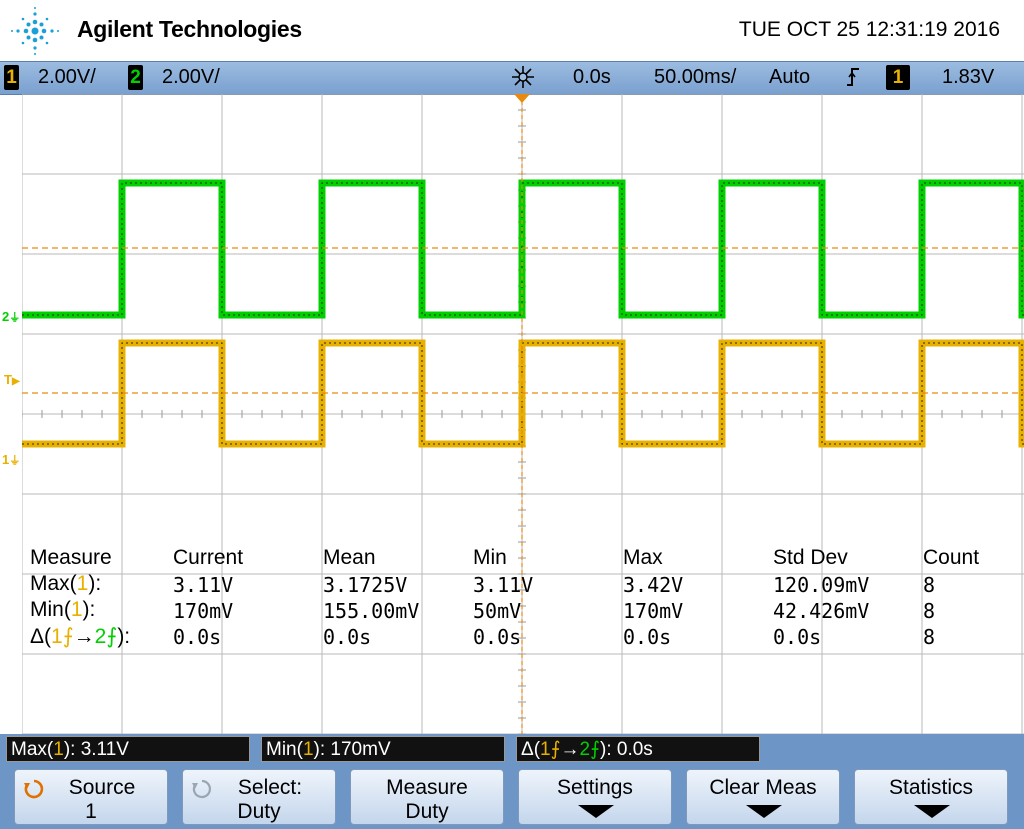  Describe the element at coordinates (929, 611) in the screenshot. I see `min-count: 8` at that location.